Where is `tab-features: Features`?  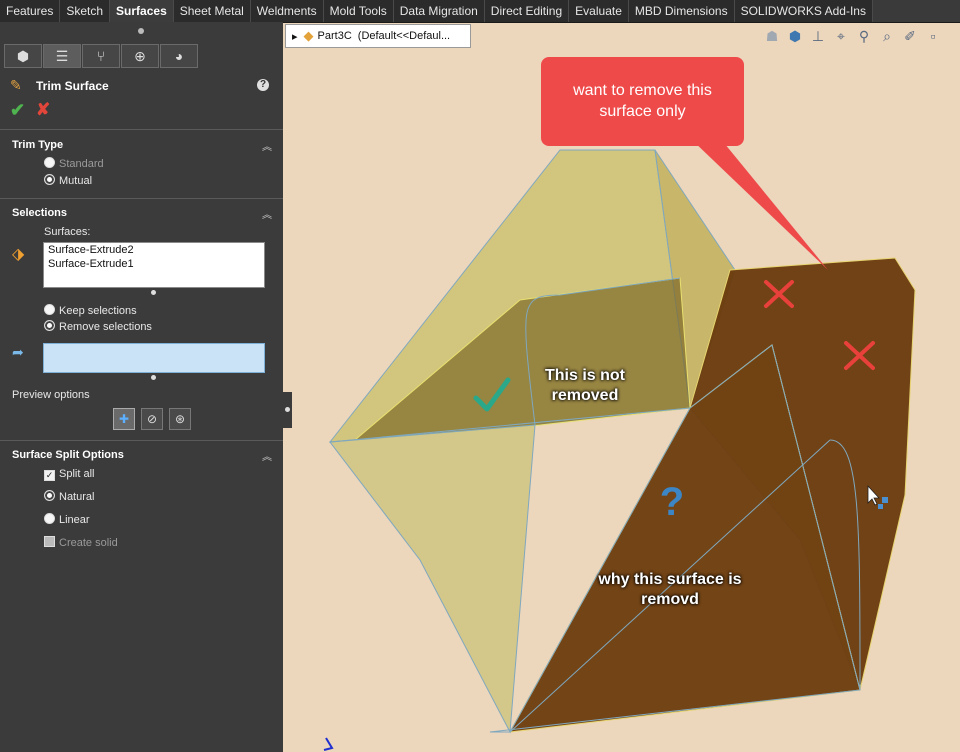 tab-features: Features is located at coordinates (30, 11).